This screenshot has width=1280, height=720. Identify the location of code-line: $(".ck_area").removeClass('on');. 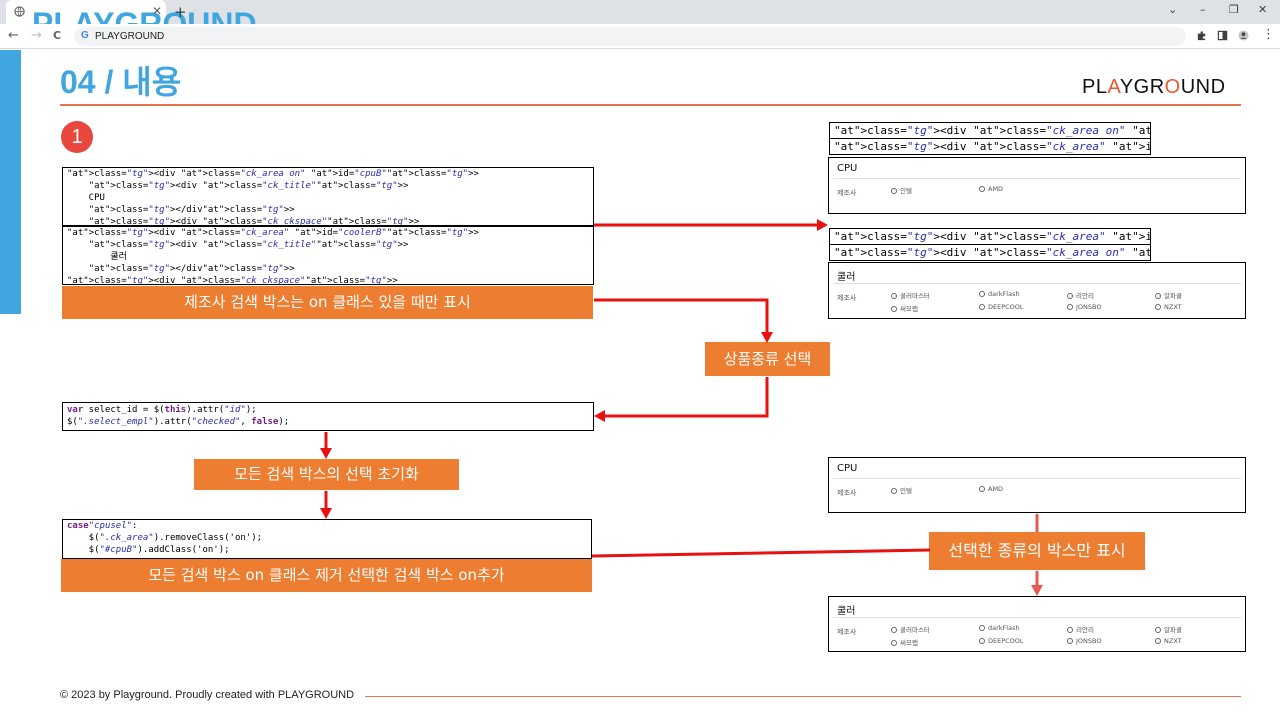
(165, 538).